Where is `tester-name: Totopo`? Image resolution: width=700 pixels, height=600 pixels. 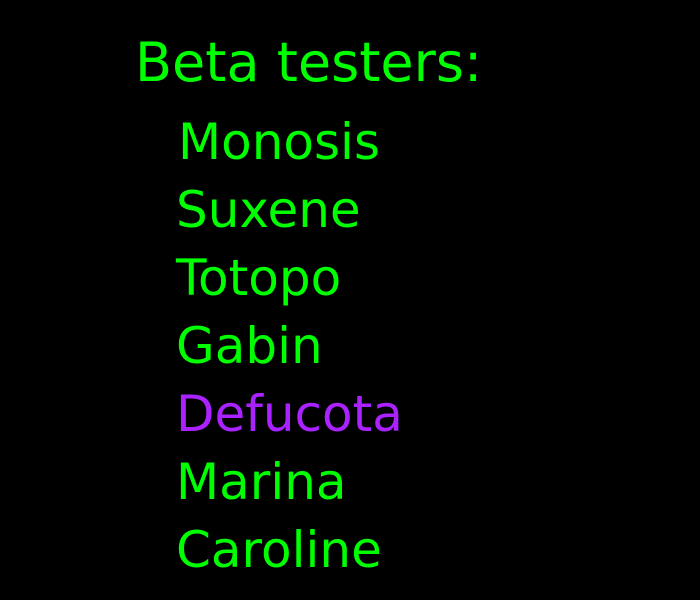
tester-name: Totopo is located at coordinates (259, 278).